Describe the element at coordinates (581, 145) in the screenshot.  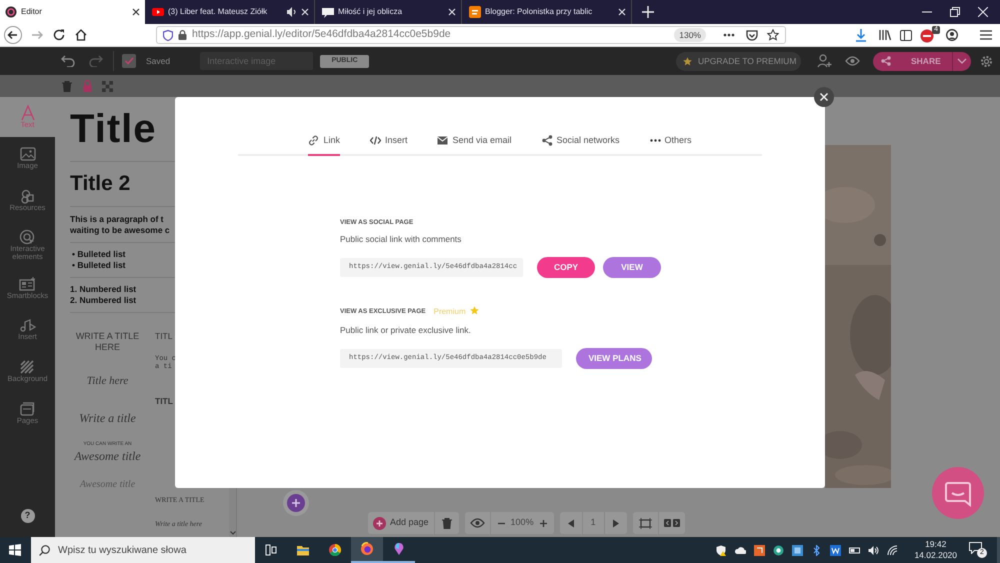
I see `dialog-tab: Social networks` at that location.